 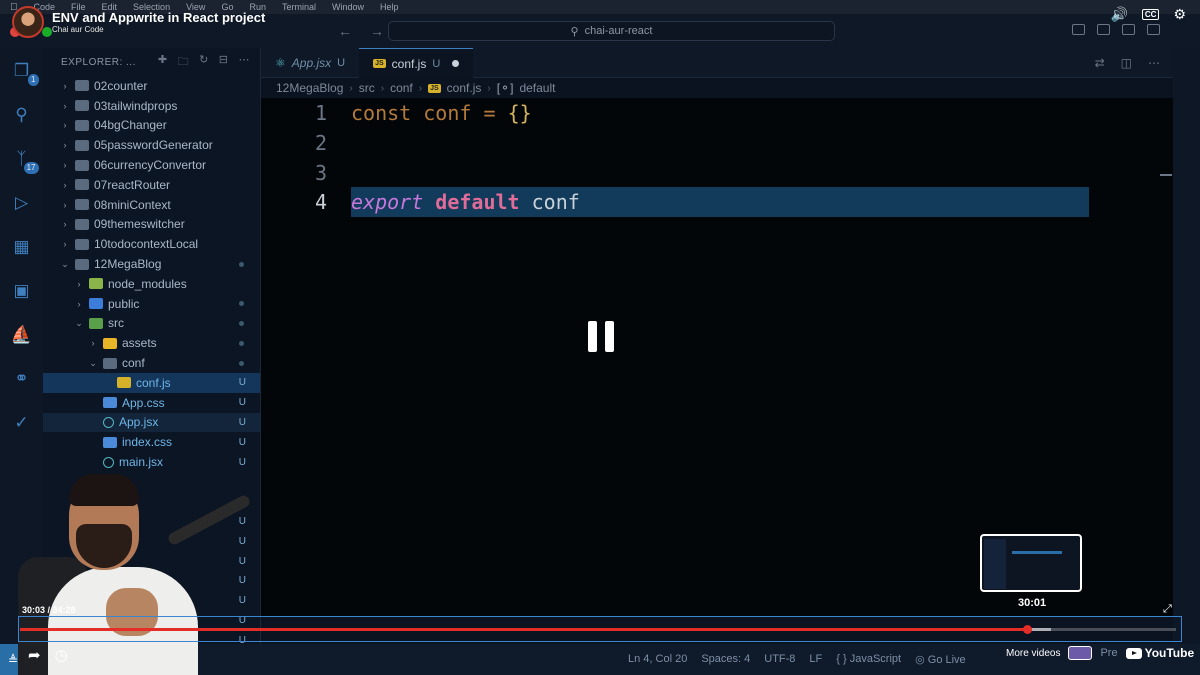 What do you see at coordinates (151, 382) in the screenshot?
I see `tree-item: conf.js U` at bounding box center [151, 382].